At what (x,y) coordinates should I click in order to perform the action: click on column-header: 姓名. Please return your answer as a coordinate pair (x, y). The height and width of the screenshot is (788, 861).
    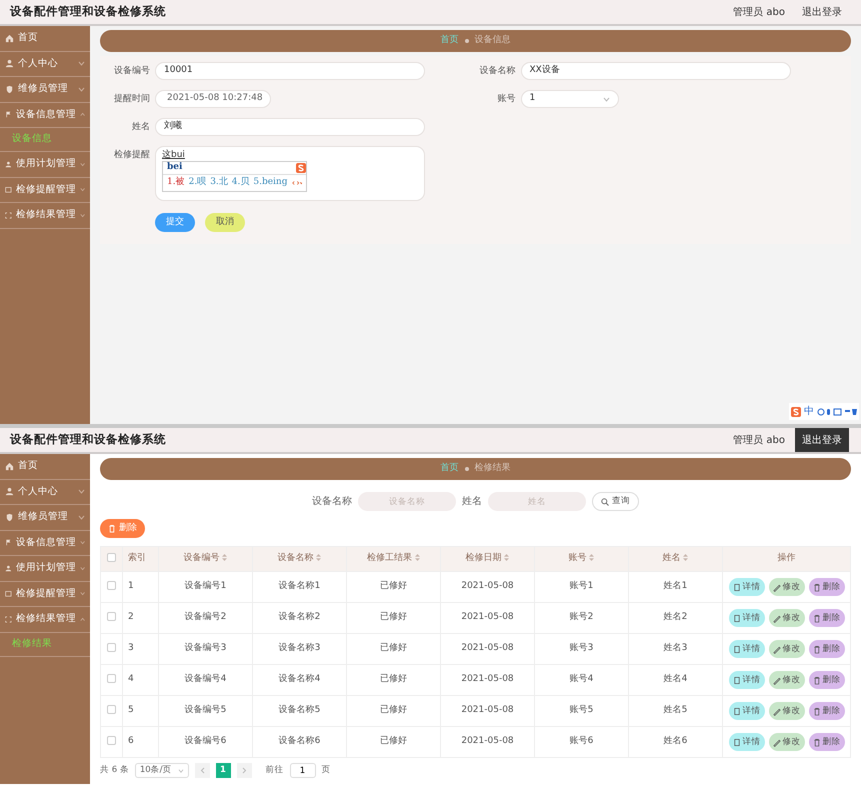
    Looking at the image, I should click on (675, 559).